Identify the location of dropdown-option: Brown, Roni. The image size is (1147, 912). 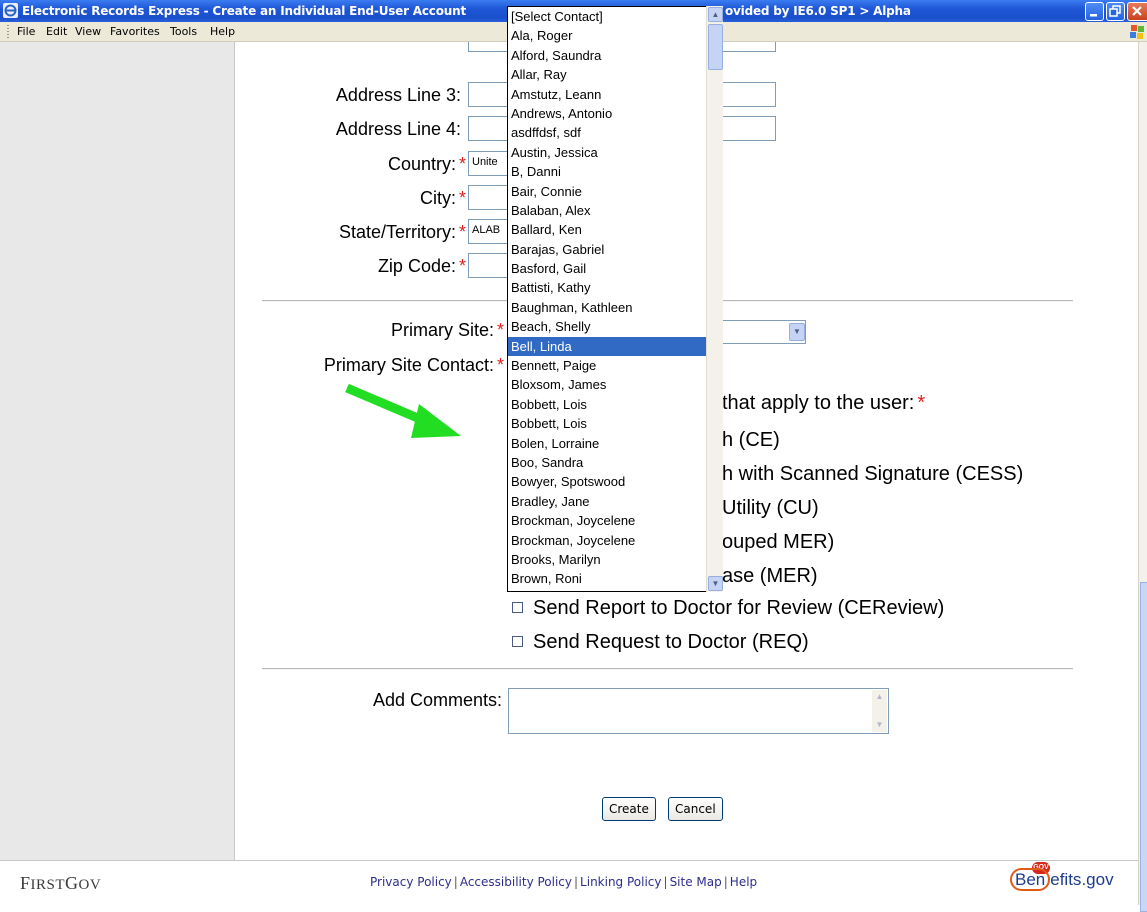
(615, 578).